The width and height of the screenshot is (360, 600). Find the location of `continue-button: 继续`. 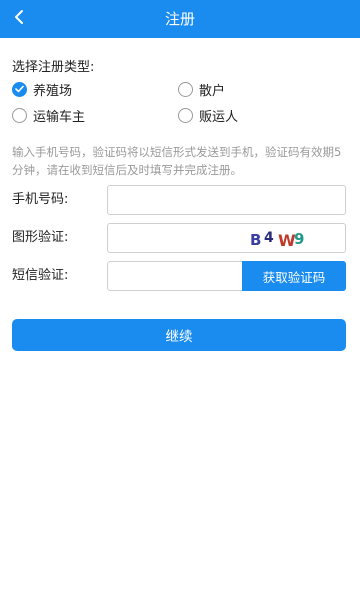

continue-button: 继续 is located at coordinates (179, 335).